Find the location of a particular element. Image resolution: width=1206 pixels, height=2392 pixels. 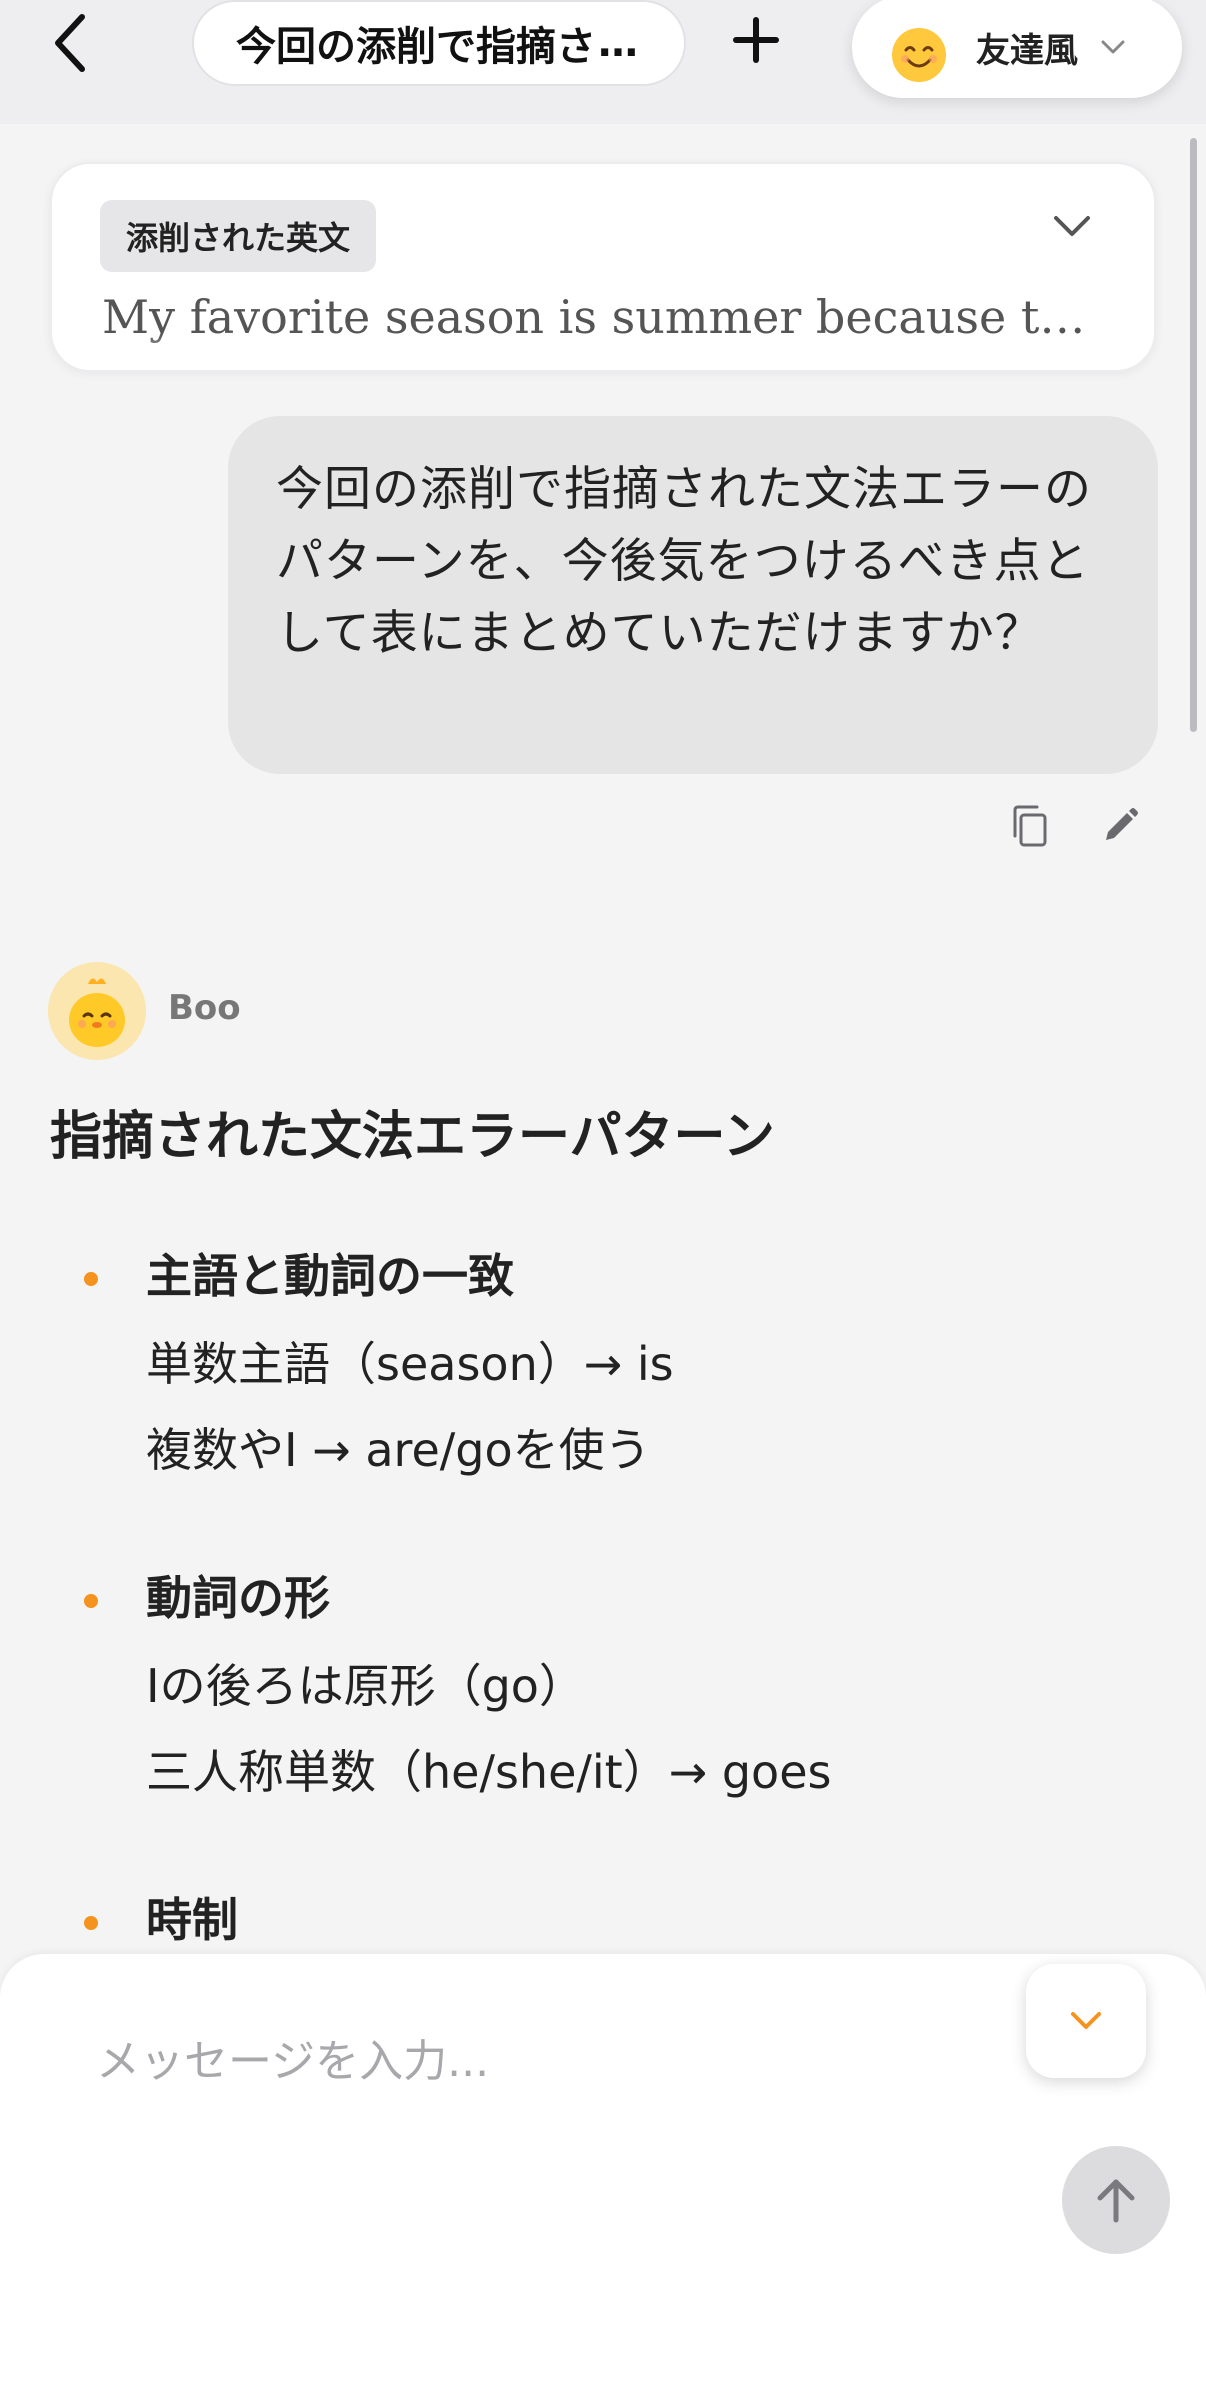

smiling-face-icon is located at coordinates (919, 55).